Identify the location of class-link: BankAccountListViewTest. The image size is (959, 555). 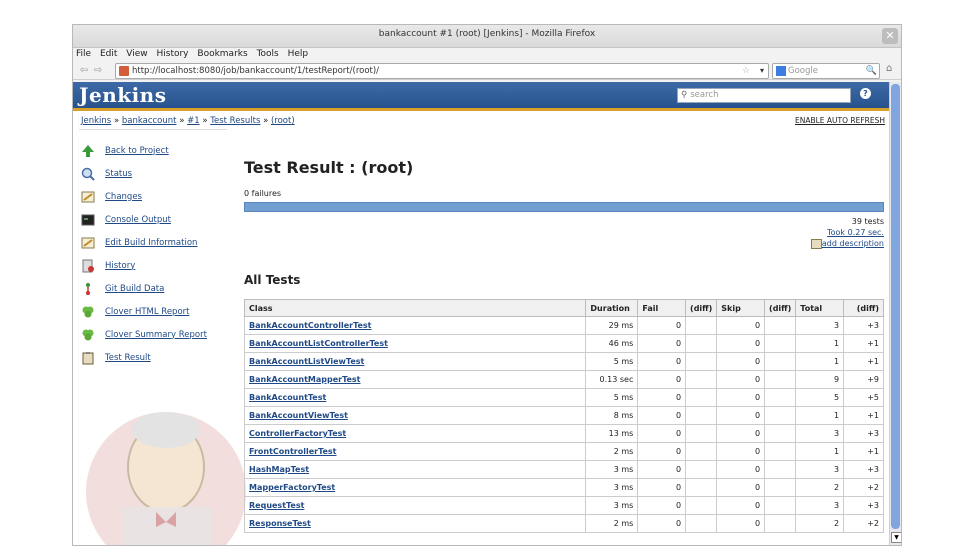
(306, 361).